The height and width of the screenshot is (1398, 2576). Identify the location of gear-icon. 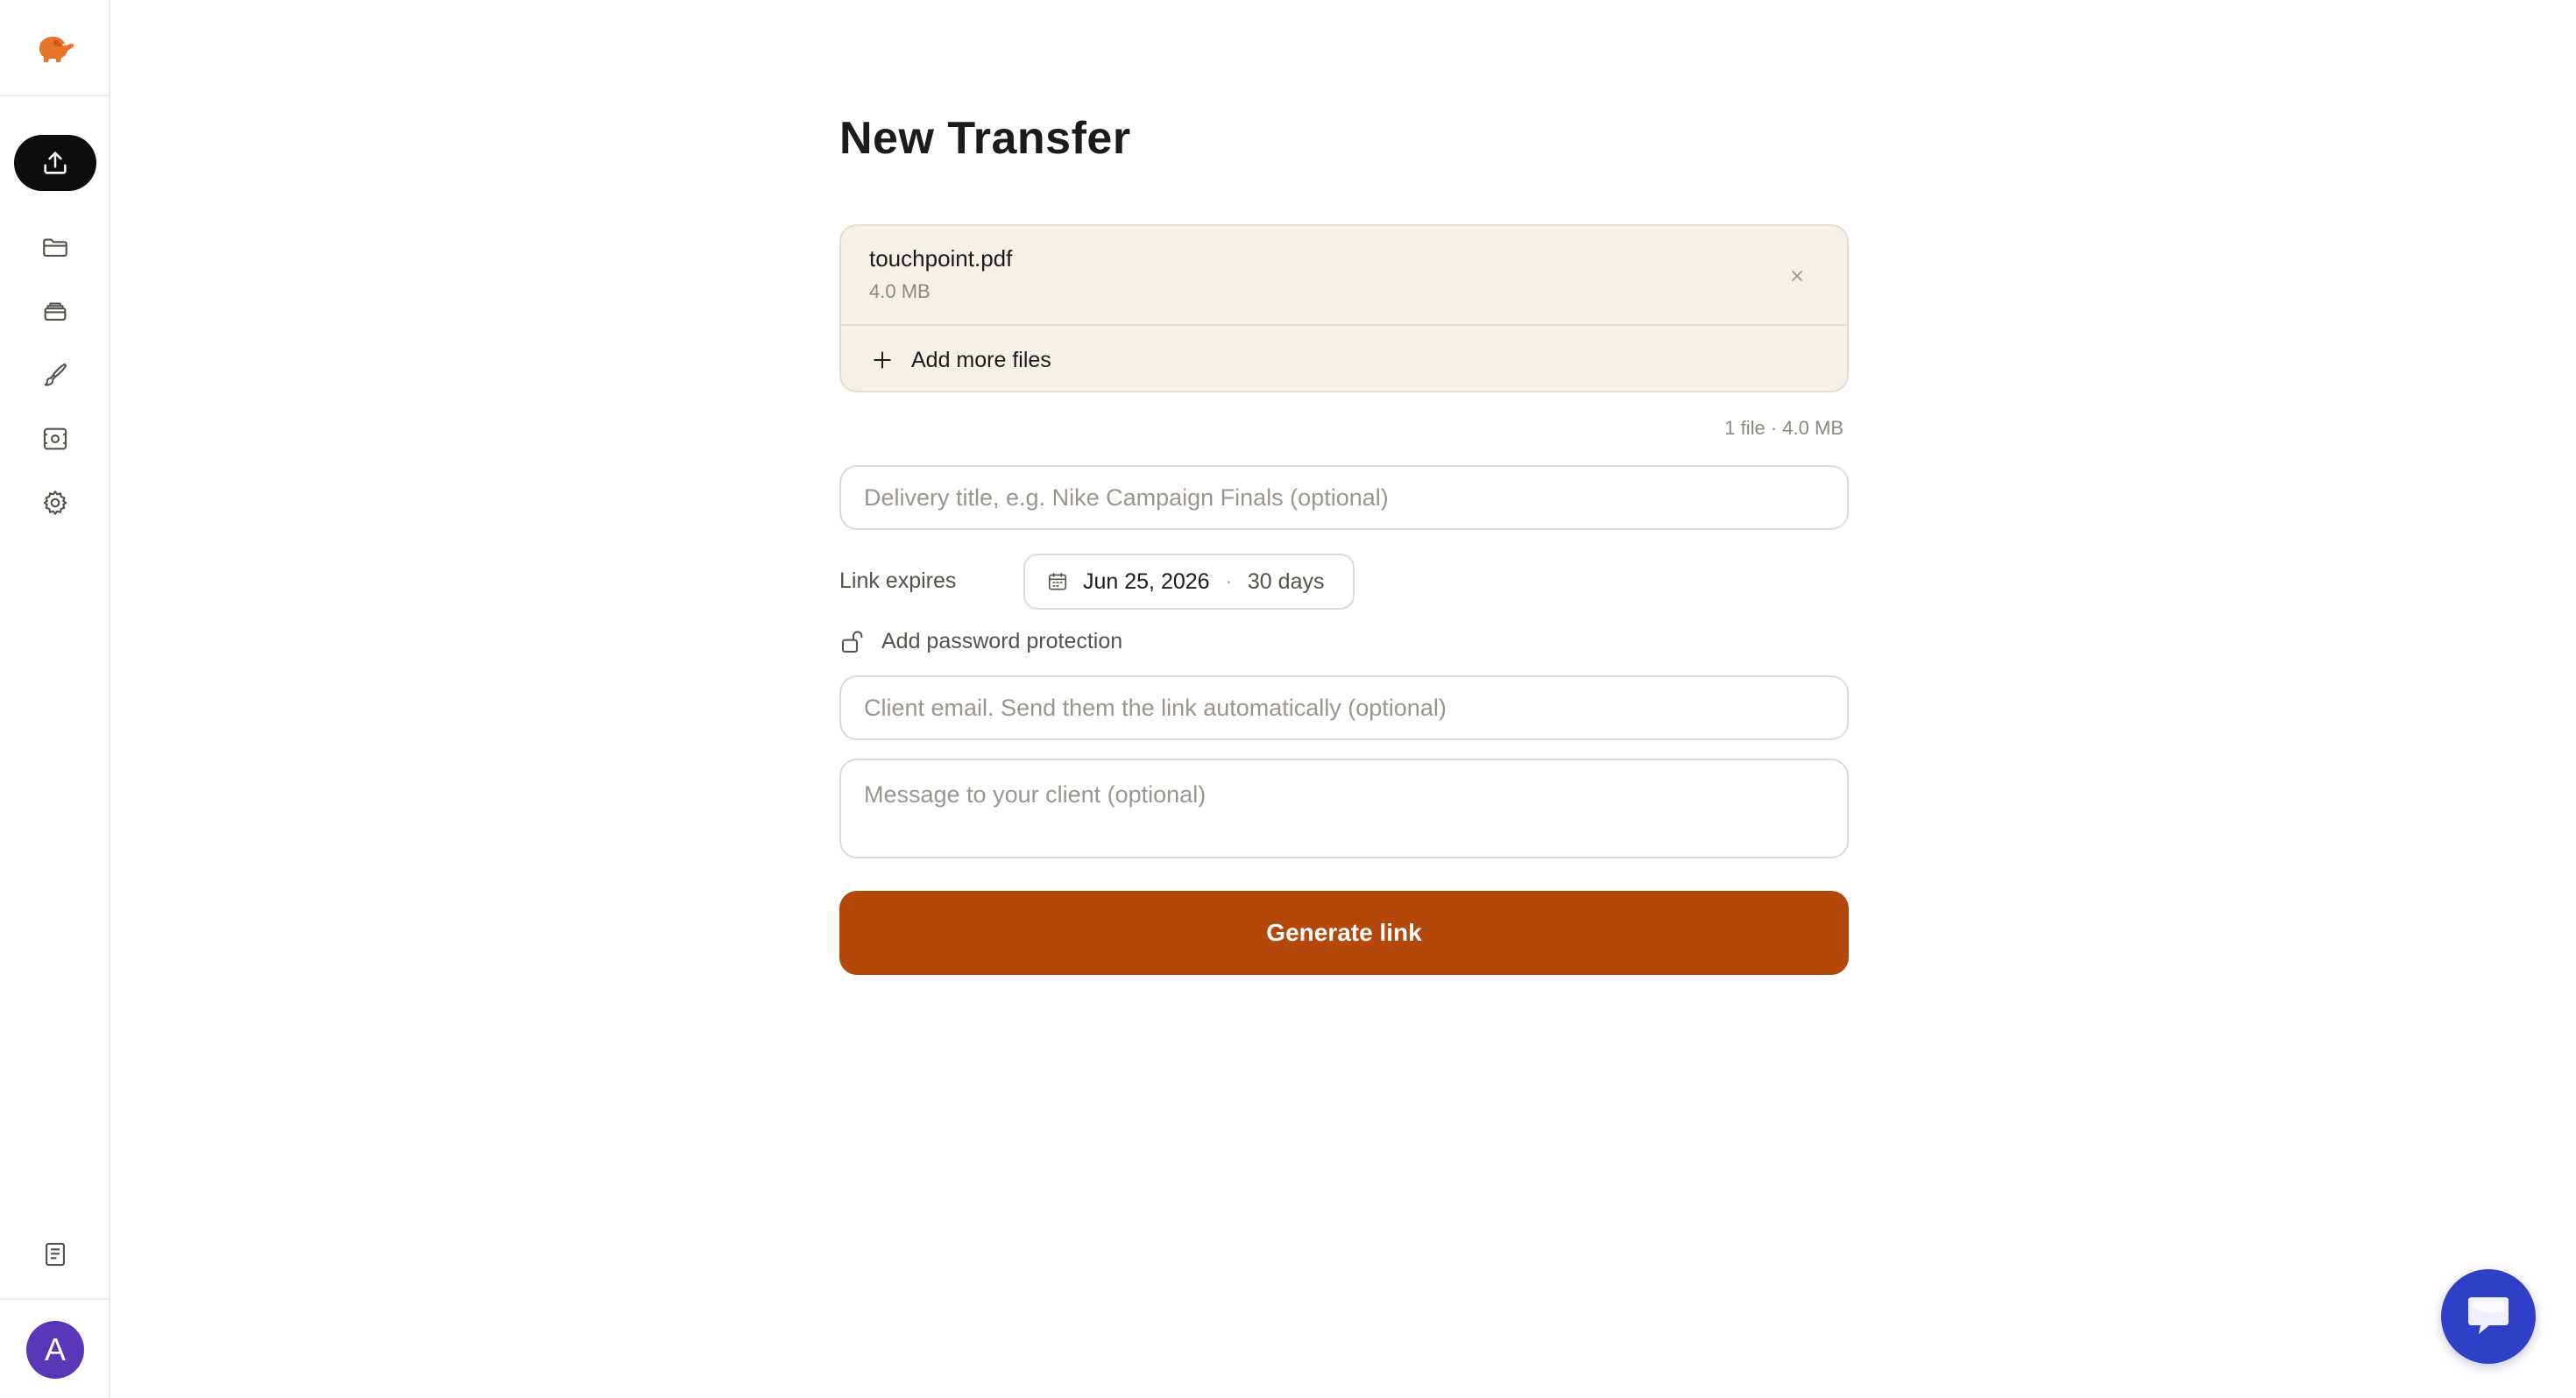
(55, 503).